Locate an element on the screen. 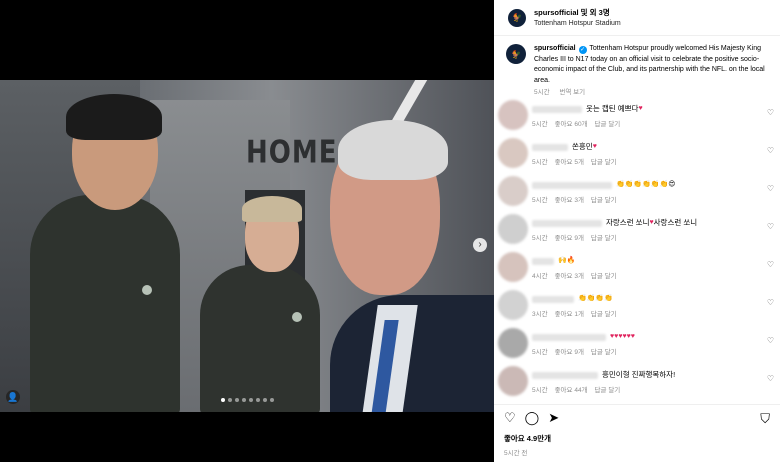 The width and height of the screenshot is (780, 462). comment-body: 쏜흥민 ♥ 5시간 좋아요 5개 답글 달기 is located at coordinates (651, 153).